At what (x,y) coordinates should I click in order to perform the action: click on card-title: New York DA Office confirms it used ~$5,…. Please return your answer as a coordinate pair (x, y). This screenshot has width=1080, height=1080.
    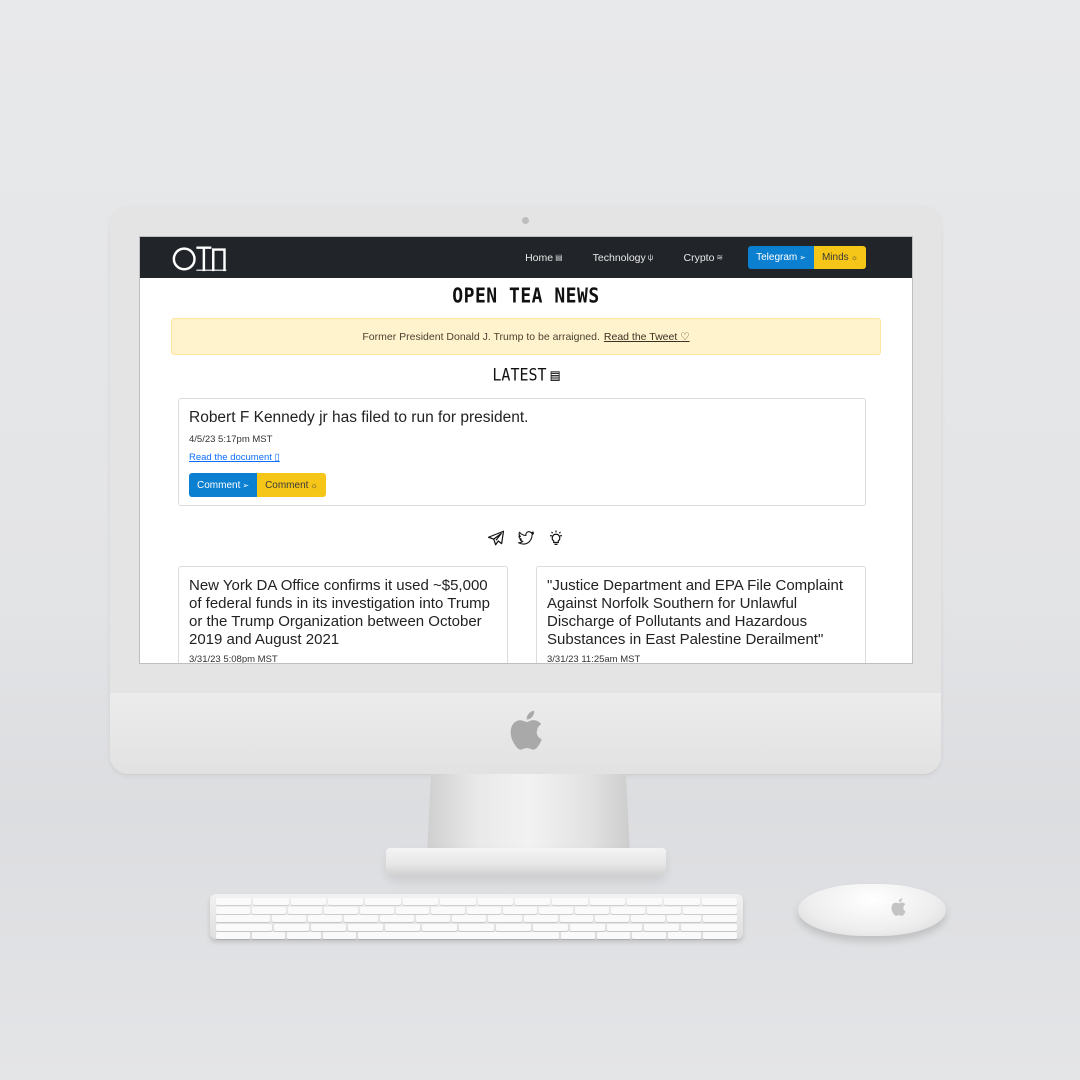
    Looking at the image, I should click on (339, 612).